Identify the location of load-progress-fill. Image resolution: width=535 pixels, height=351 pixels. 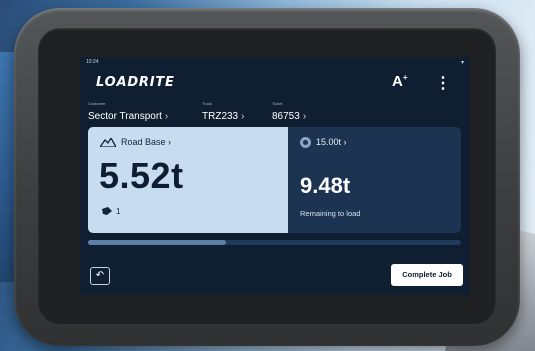
(157, 242).